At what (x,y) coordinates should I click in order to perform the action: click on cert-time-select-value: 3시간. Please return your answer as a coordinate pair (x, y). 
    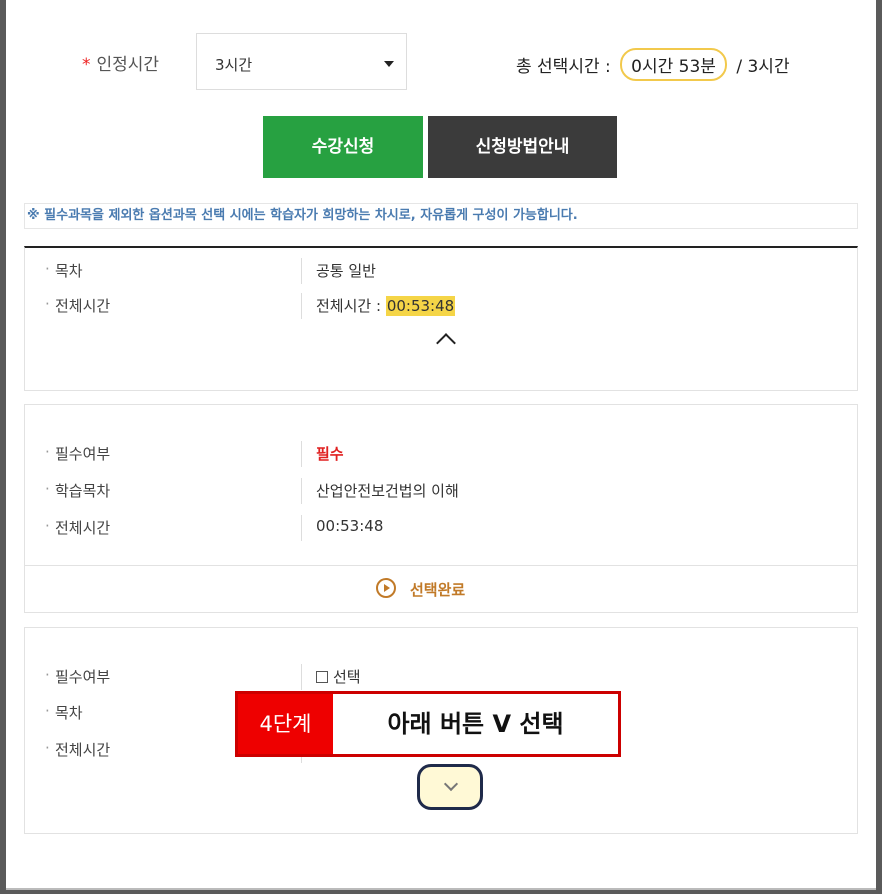
    Looking at the image, I should click on (234, 65).